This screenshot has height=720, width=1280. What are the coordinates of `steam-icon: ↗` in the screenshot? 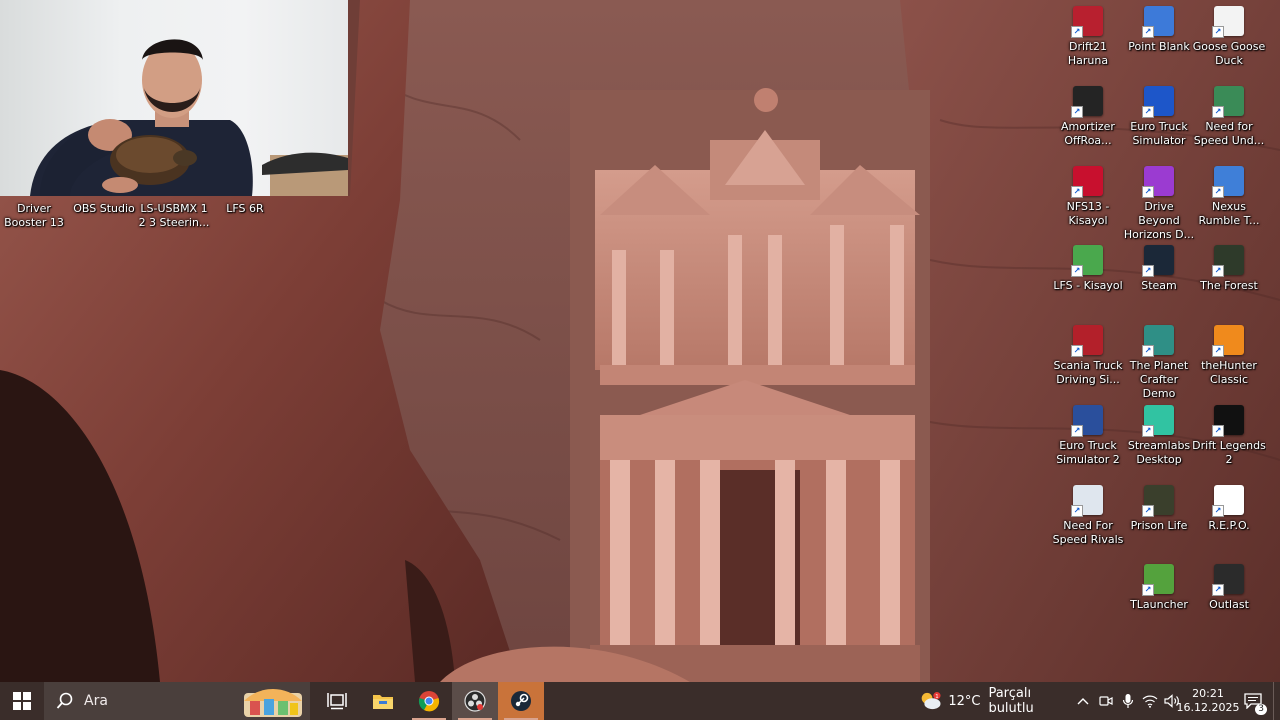 It's located at (1158, 261).